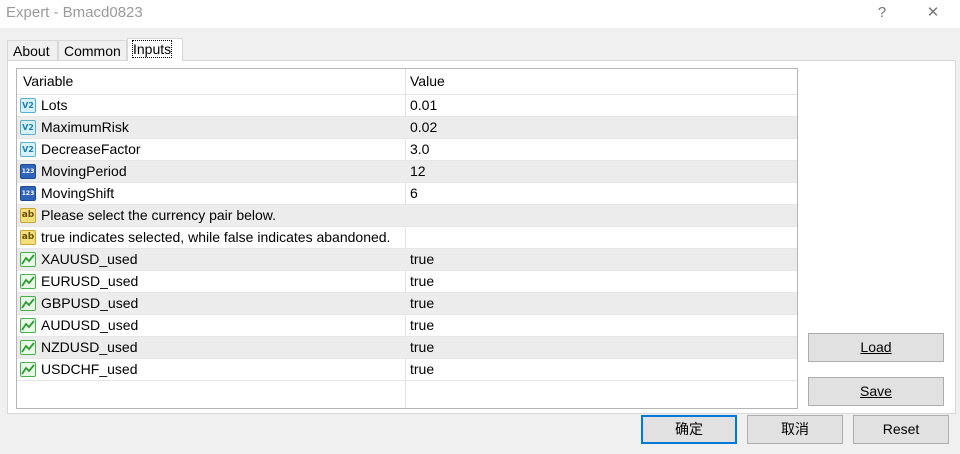 This screenshot has height=454, width=960. I want to click on variable-name: Lots, so click(54, 105).